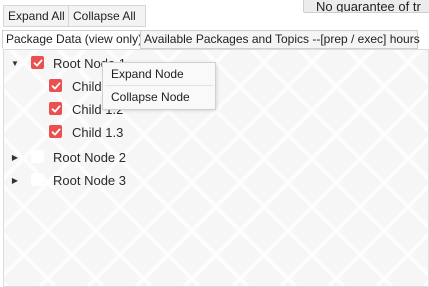  What do you see at coordinates (107, 16) in the screenshot?
I see `collapse-all-button: Collapse All` at bounding box center [107, 16].